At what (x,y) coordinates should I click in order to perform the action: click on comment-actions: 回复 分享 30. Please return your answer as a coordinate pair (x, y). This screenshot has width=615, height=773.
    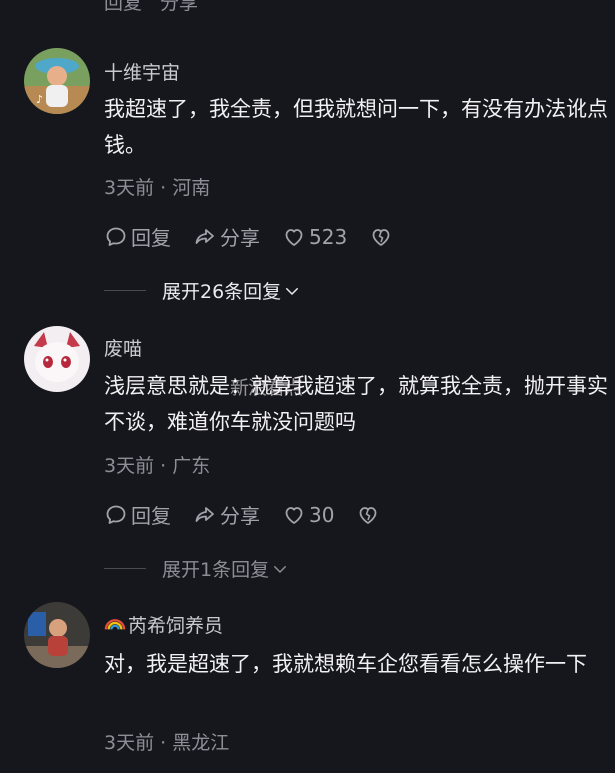
    Looking at the image, I should click on (254, 514).